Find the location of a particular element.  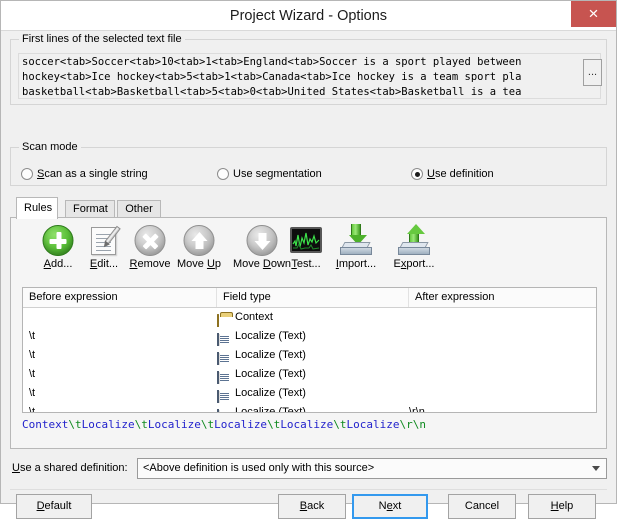

column-header-field-type: Field type is located at coordinates (313, 297).